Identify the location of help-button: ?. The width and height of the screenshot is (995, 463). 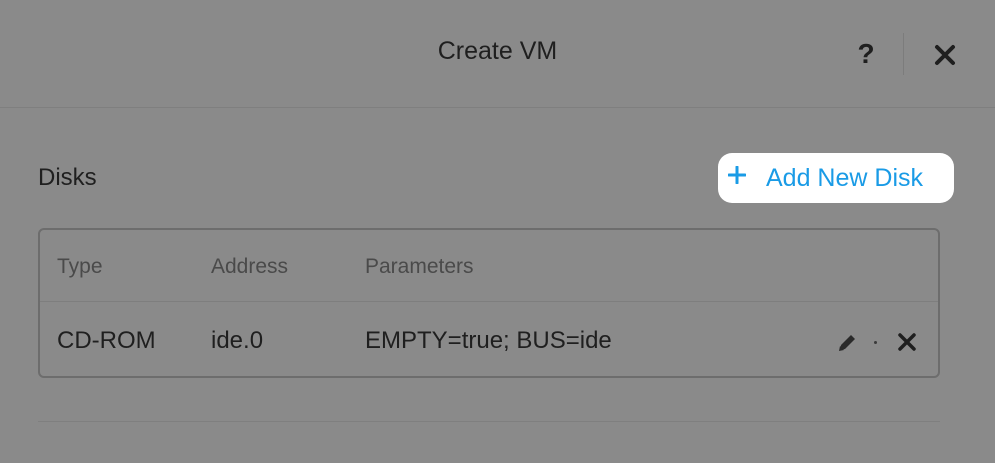
(866, 54).